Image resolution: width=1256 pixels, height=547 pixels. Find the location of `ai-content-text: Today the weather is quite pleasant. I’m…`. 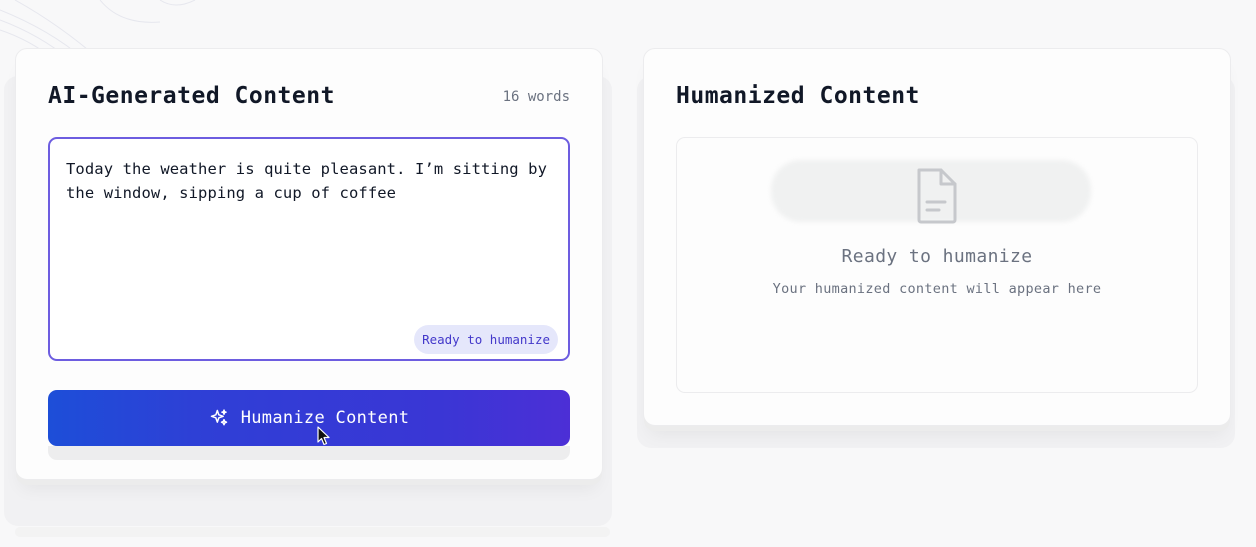

ai-content-text: Today the weather is quite pleasant. I’m… is located at coordinates (310, 181).